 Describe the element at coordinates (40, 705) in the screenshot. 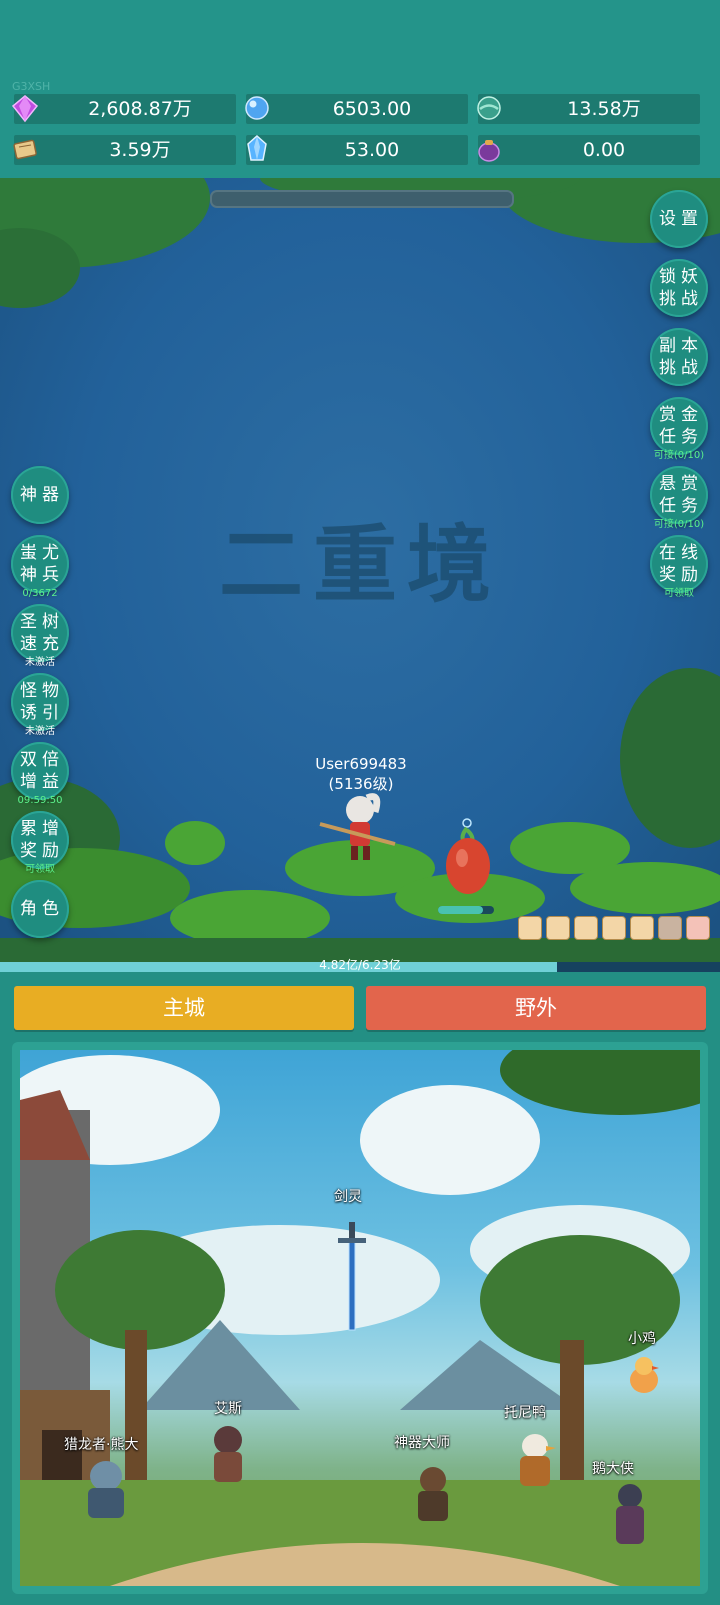

I see `monster-lure-button: 怪物诱引 未激活` at that location.